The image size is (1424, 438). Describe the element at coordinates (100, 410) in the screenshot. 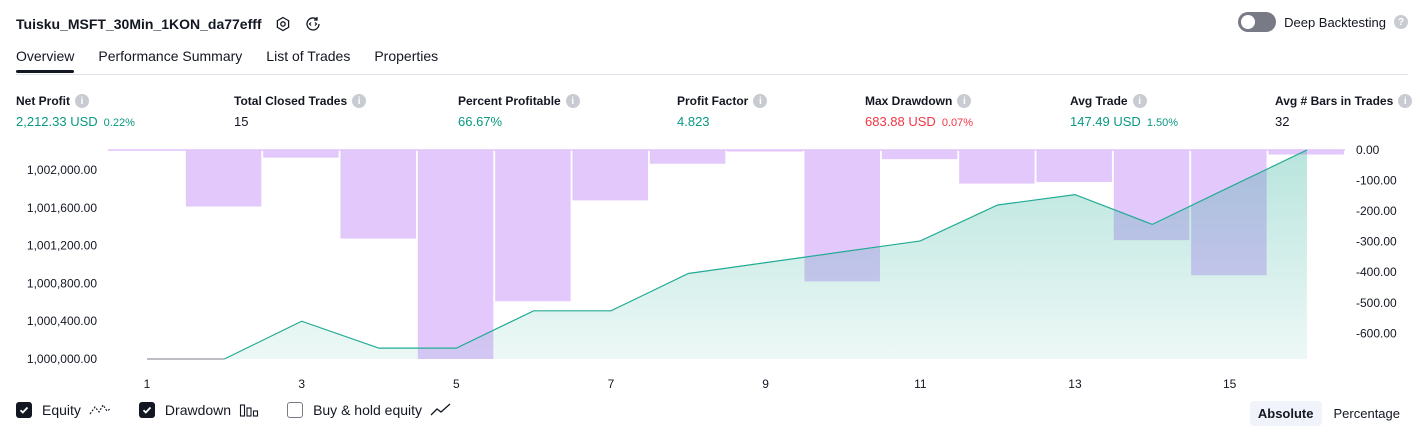

I see `equity-line-icon` at that location.